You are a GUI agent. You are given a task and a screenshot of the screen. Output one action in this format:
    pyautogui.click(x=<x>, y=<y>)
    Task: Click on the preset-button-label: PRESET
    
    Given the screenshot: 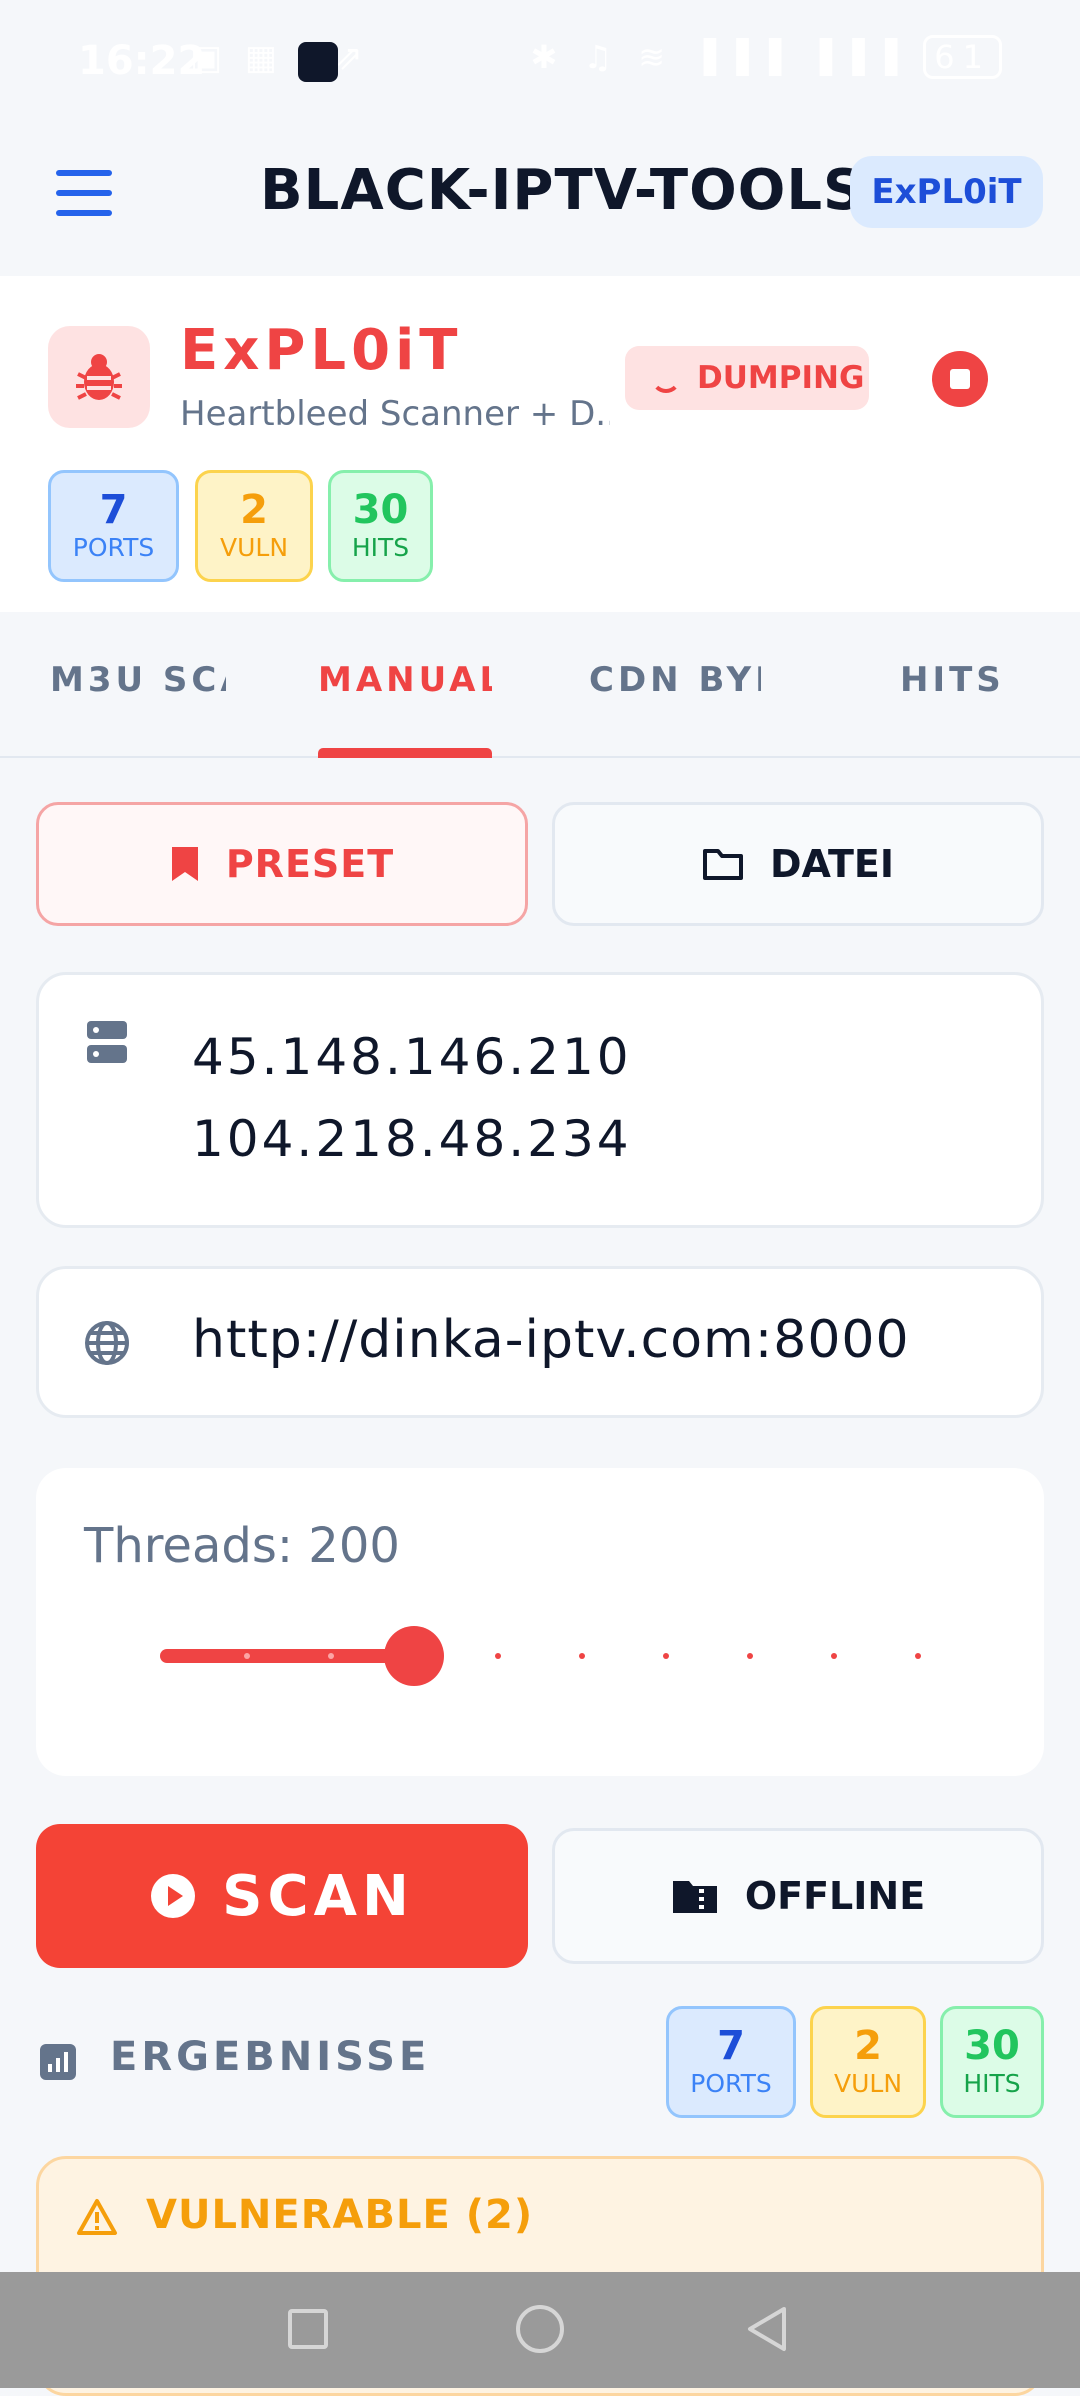 What is the action you would take?
    pyautogui.click(x=310, y=864)
    